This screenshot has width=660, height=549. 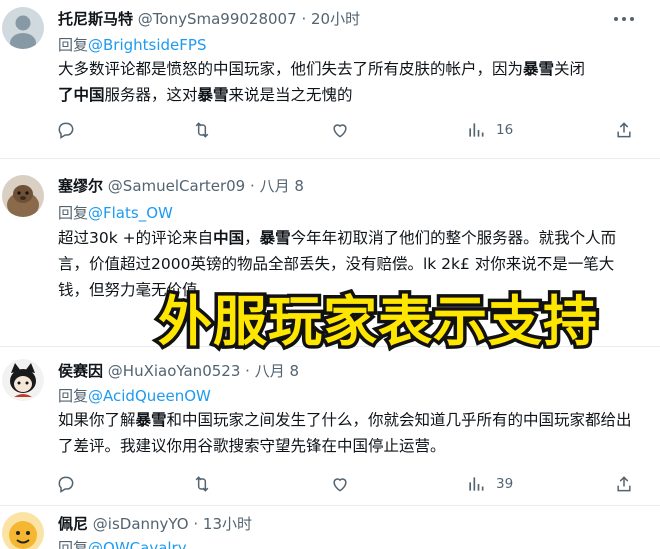 What do you see at coordinates (176, 186) in the screenshot?
I see `author-handle: @SamuelCarter09` at bounding box center [176, 186].